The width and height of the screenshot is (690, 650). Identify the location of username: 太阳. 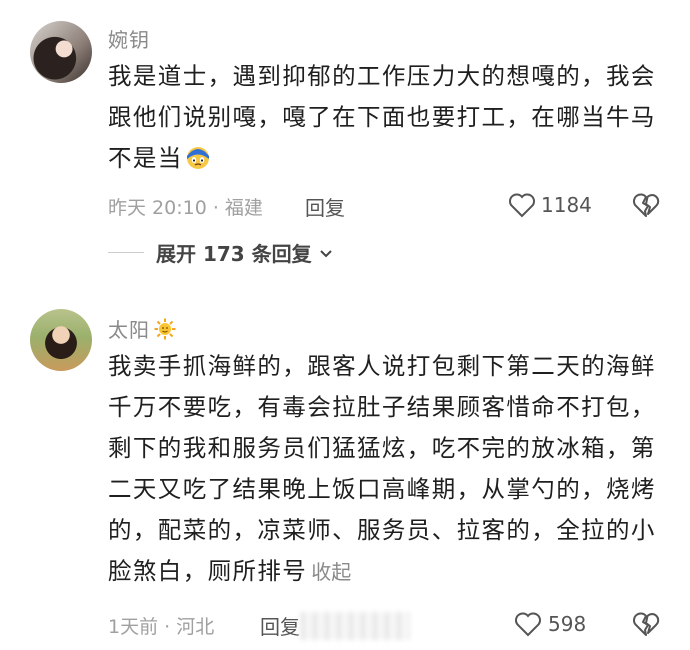
(142, 328).